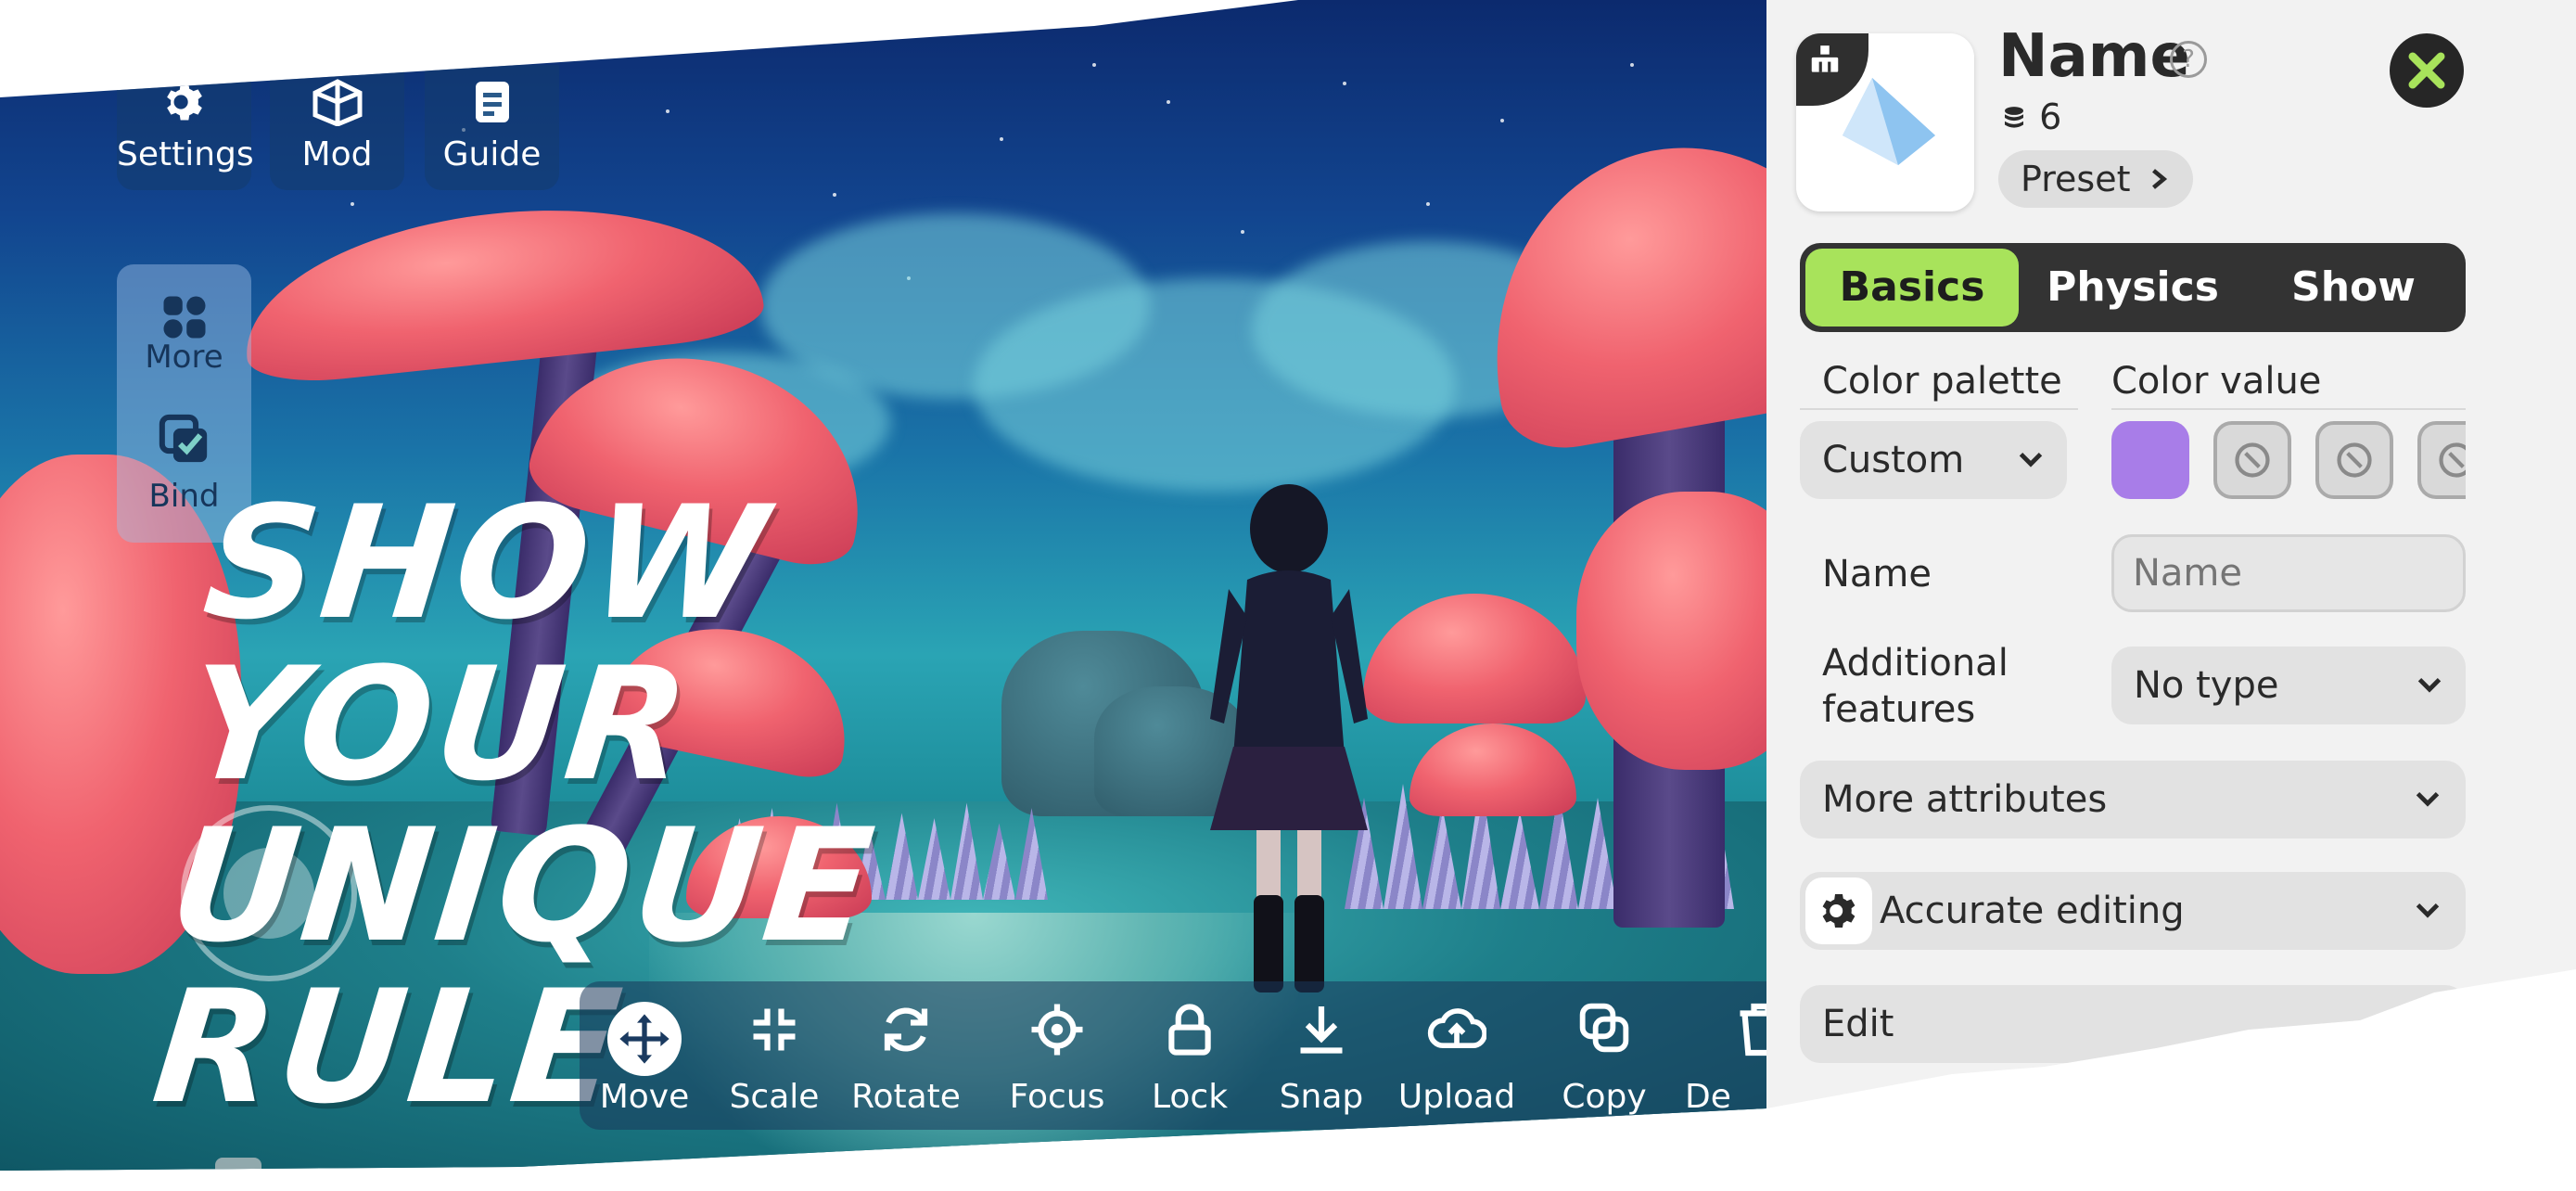  What do you see at coordinates (1605, 1097) in the screenshot?
I see `copy-label: Copy` at bounding box center [1605, 1097].